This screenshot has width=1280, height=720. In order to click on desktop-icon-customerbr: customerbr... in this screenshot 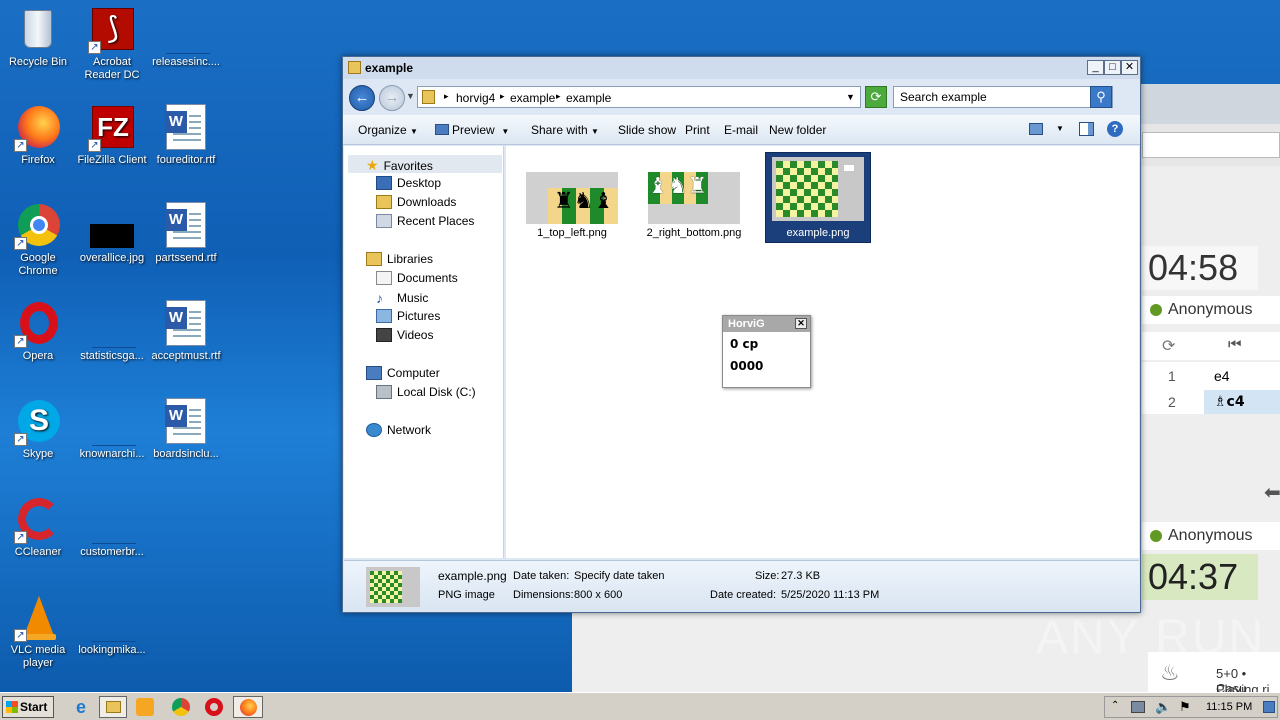, I will do `click(112, 527)`.